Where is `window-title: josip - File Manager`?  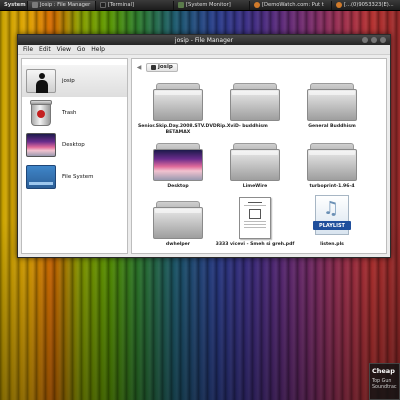
window-title: josip - File Manager is located at coordinates (204, 40).